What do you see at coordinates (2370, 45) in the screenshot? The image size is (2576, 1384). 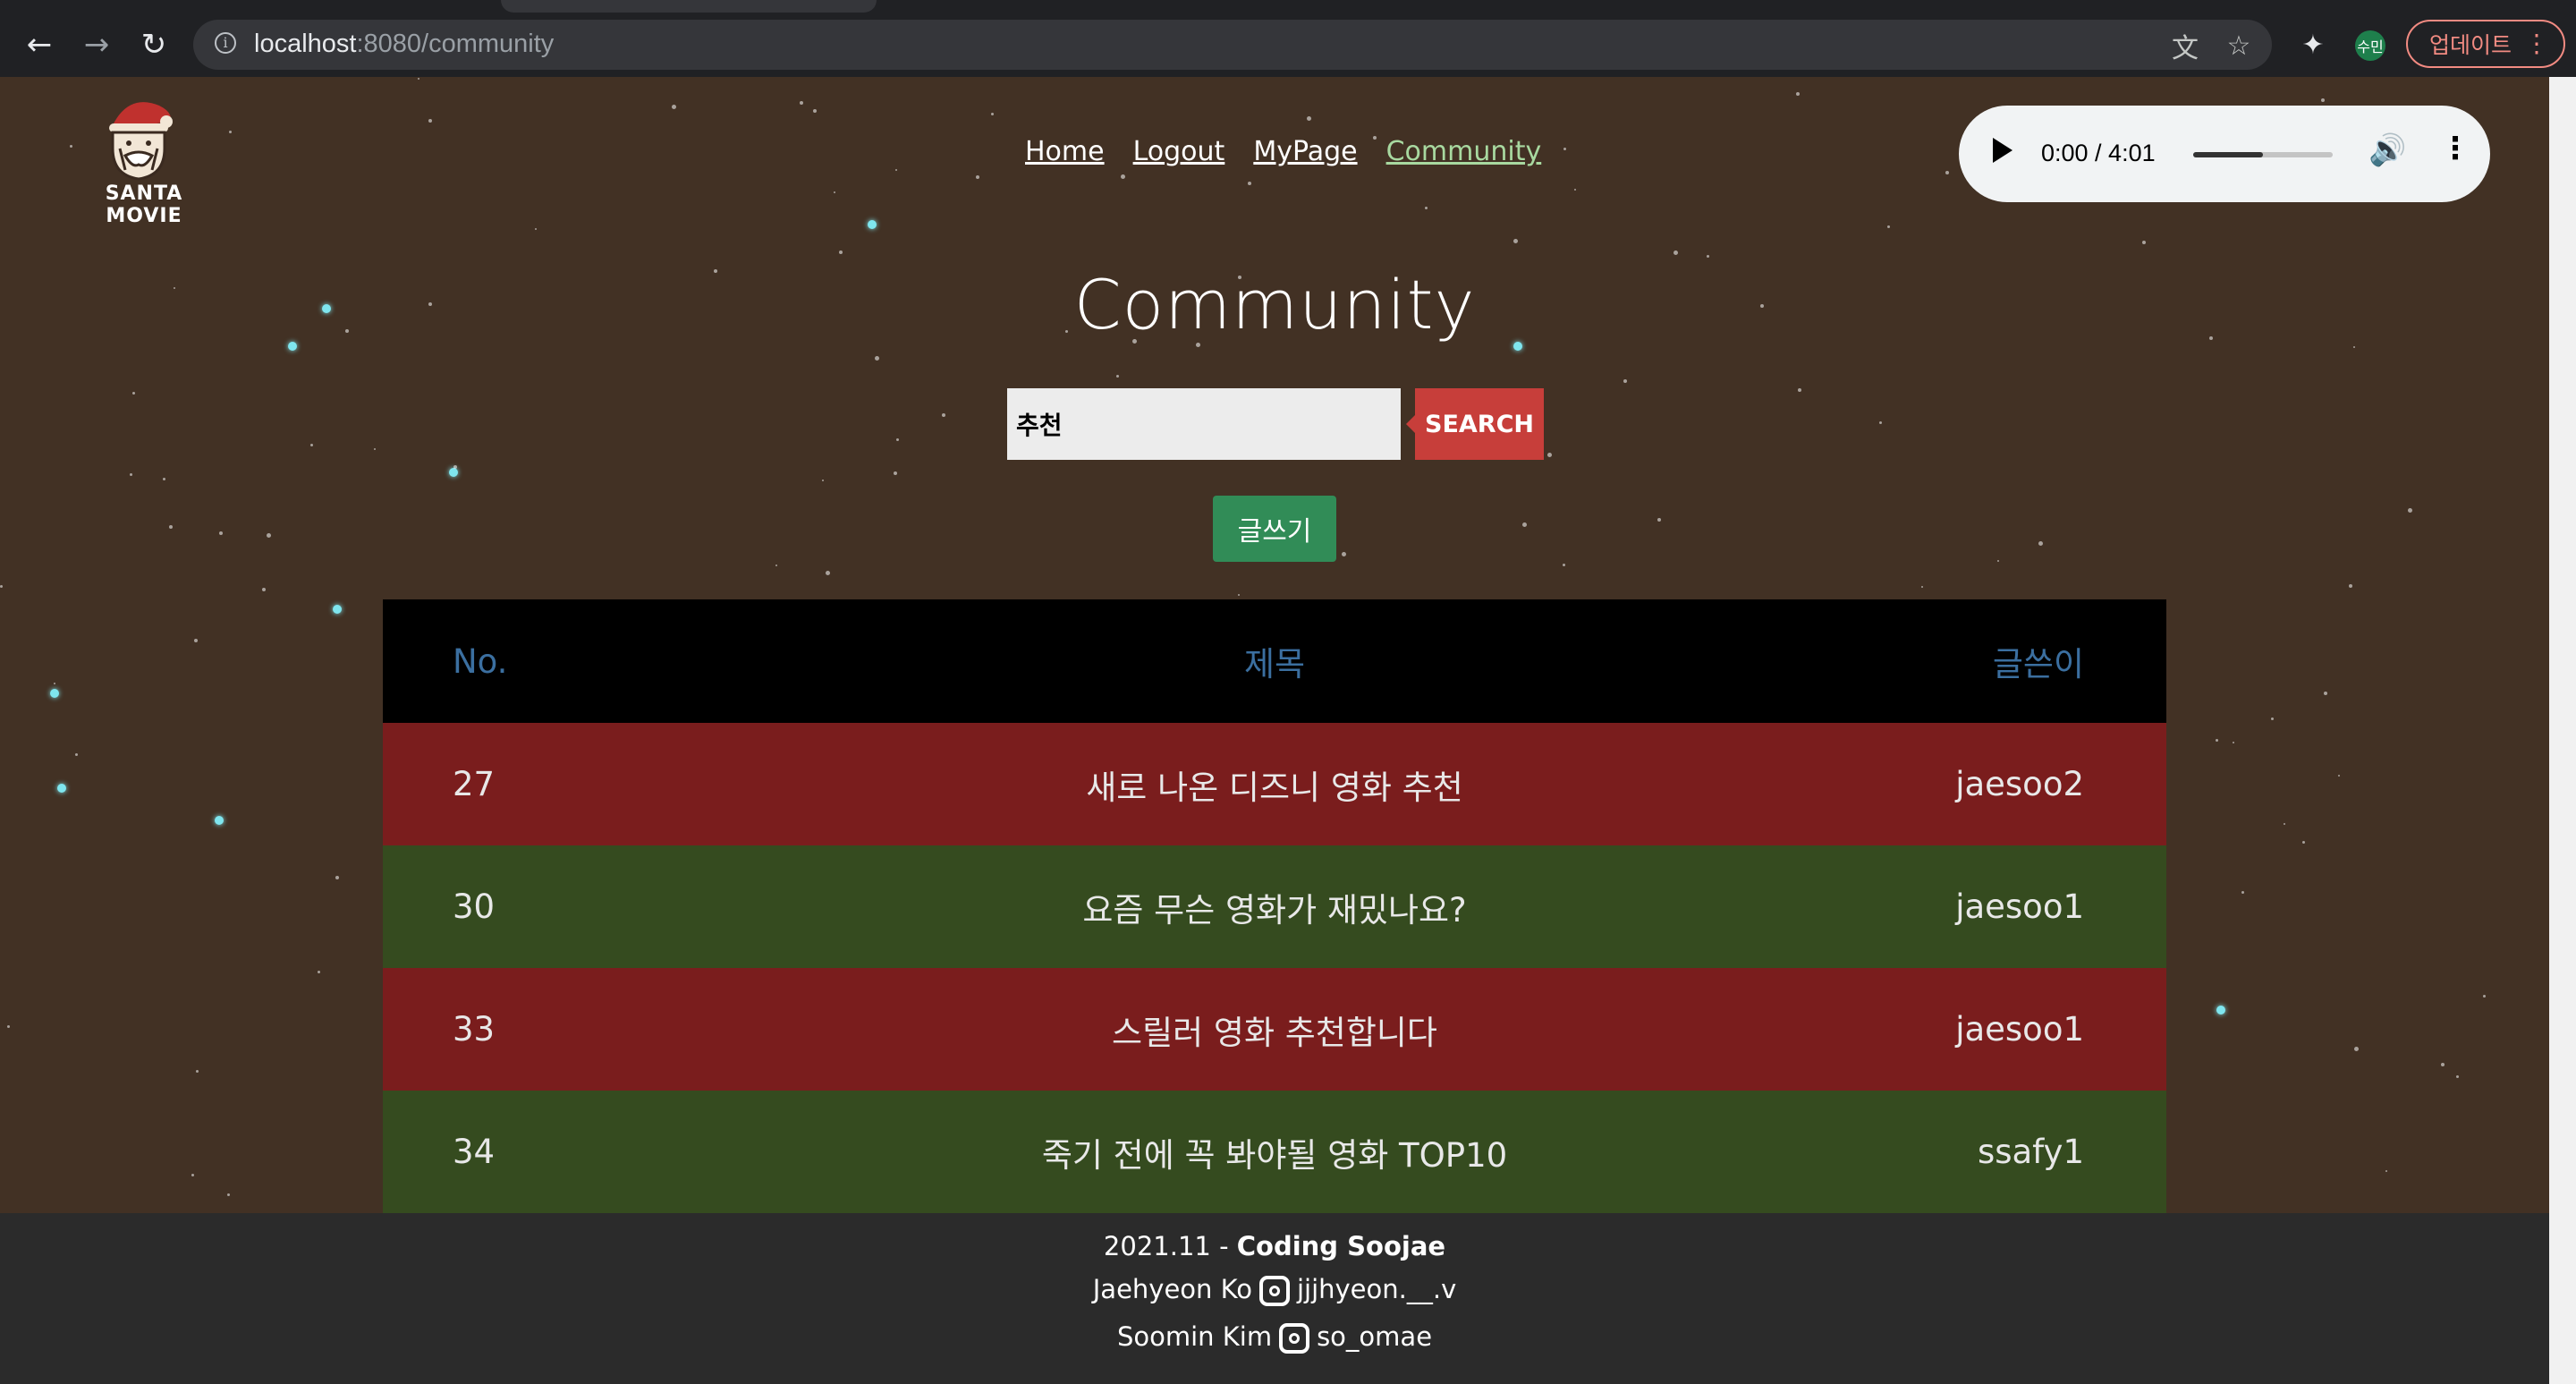 I see `profile-avatar: 수민` at bounding box center [2370, 45].